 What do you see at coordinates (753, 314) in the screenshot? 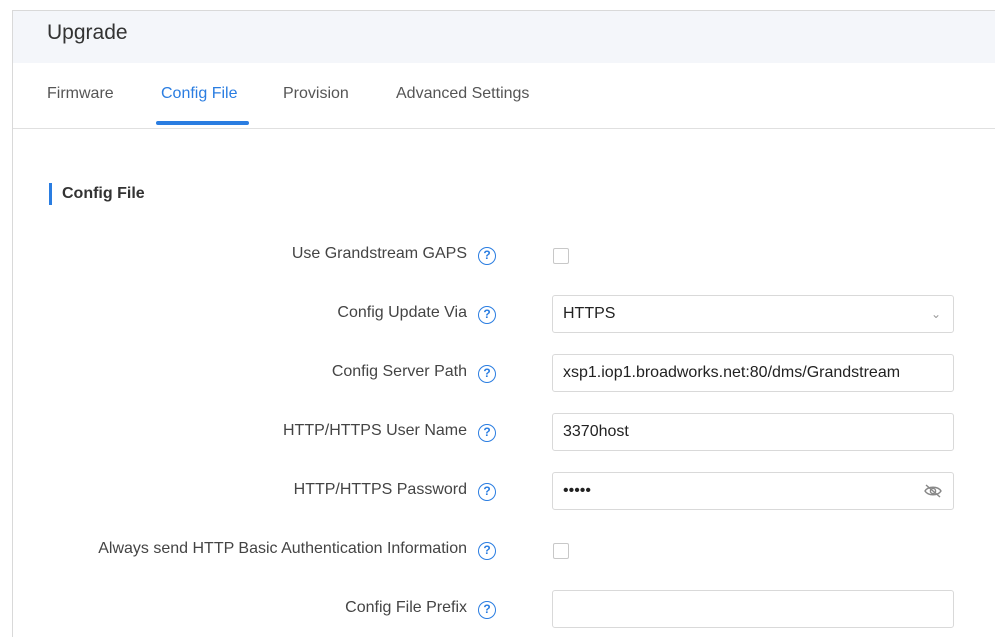
I see `update-via-select: HTTPS ⌄` at bounding box center [753, 314].